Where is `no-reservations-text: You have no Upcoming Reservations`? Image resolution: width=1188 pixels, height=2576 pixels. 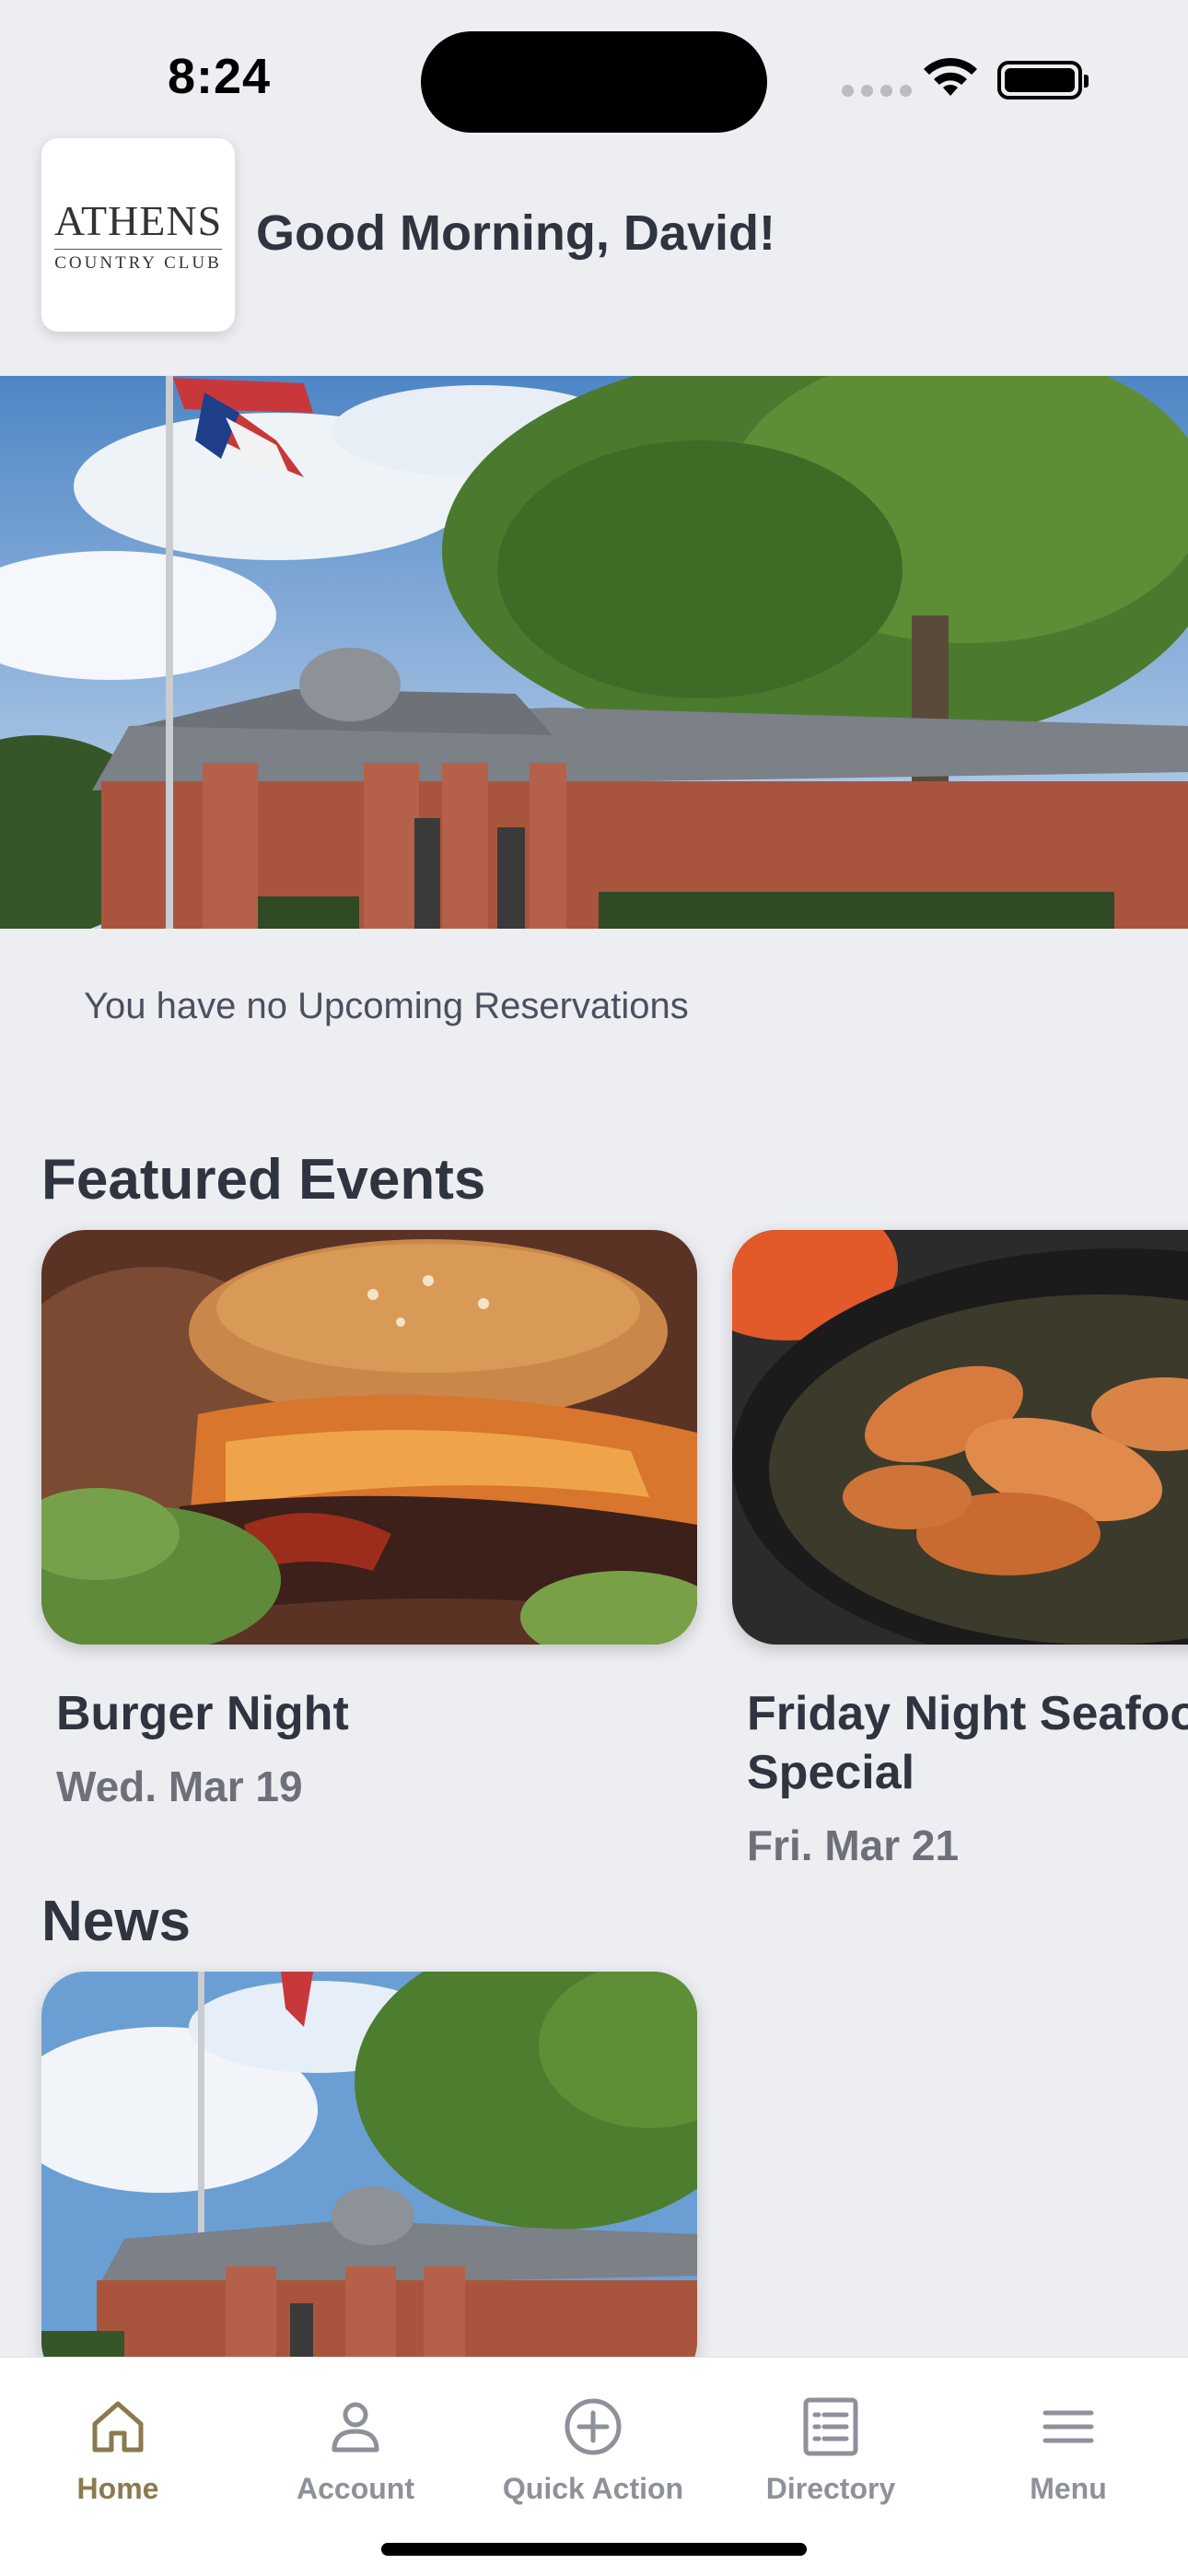 no-reservations-text: You have no Upcoming Reservations is located at coordinates (386, 1006).